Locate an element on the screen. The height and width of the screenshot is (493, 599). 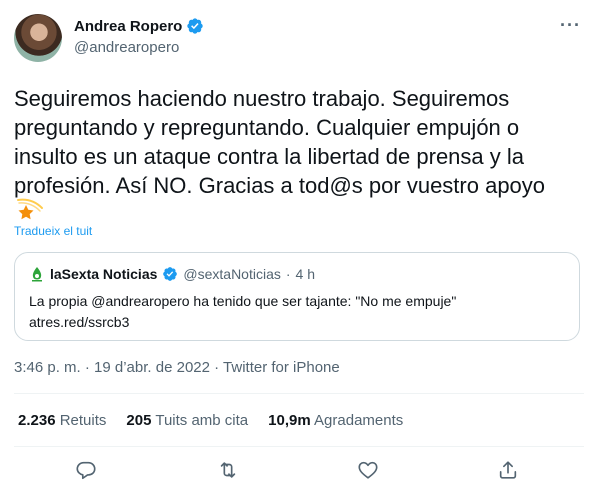
author-name-row: Andrea Ropero is located at coordinates (139, 26).